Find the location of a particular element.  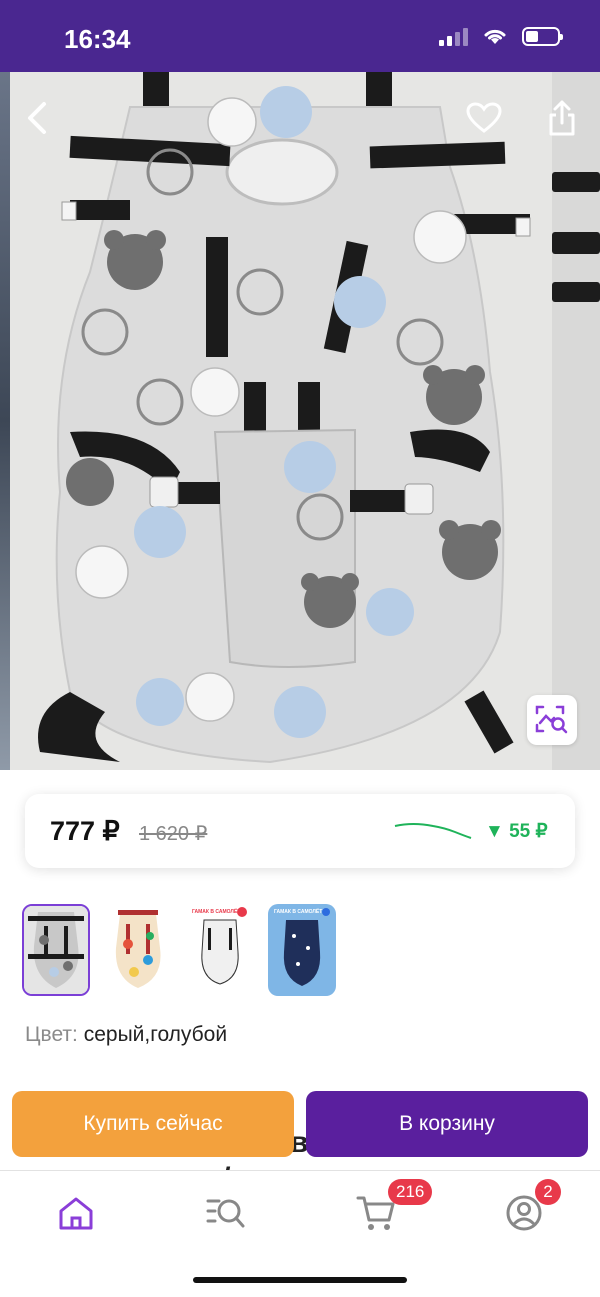

home-indicator is located at coordinates (300, 1280).